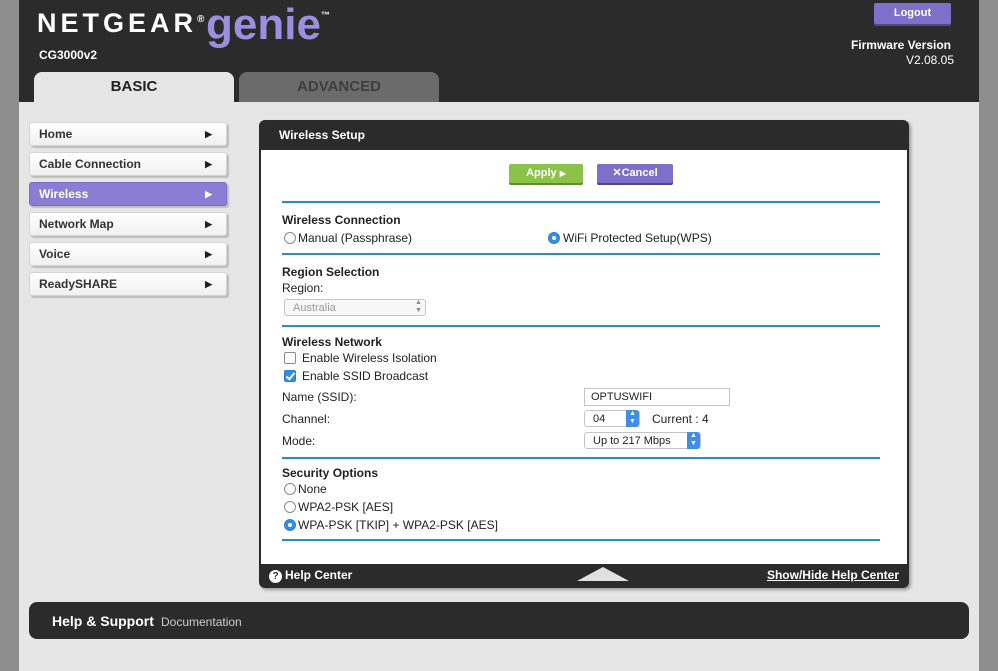 Image resolution: width=998 pixels, height=671 pixels. Describe the element at coordinates (128, 194) in the screenshot. I see `sidebar-item-wireless: Wireless ▶` at that location.